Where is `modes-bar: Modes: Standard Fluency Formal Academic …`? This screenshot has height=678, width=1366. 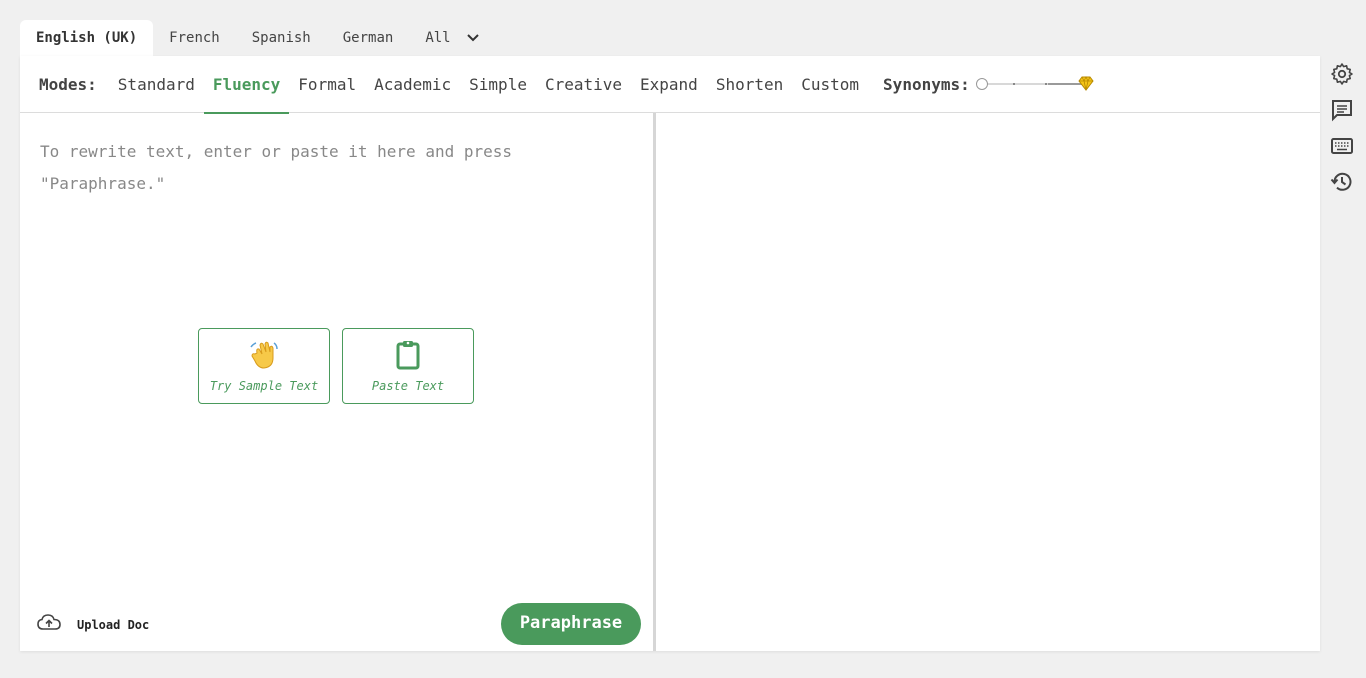 modes-bar: Modes: Standard Fluency Formal Academic … is located at coordinates (670, 85).